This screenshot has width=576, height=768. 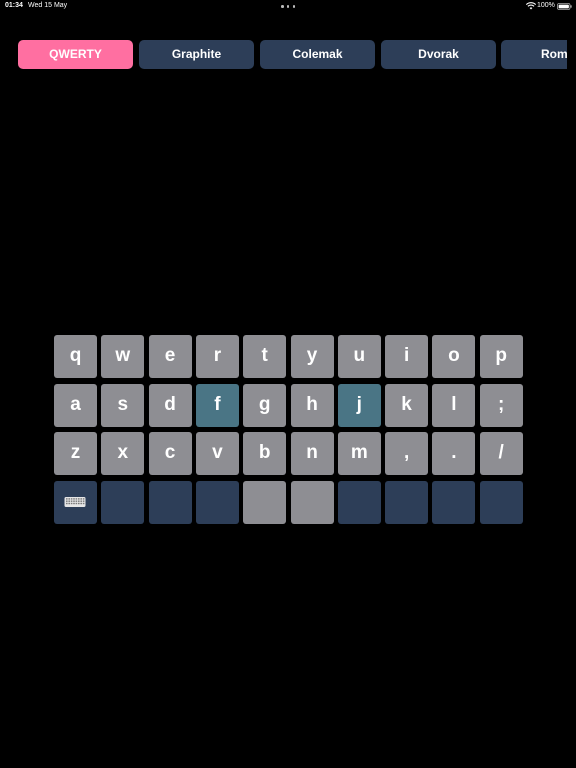 I want to click on key-e: e, so click(x=170, y=356).